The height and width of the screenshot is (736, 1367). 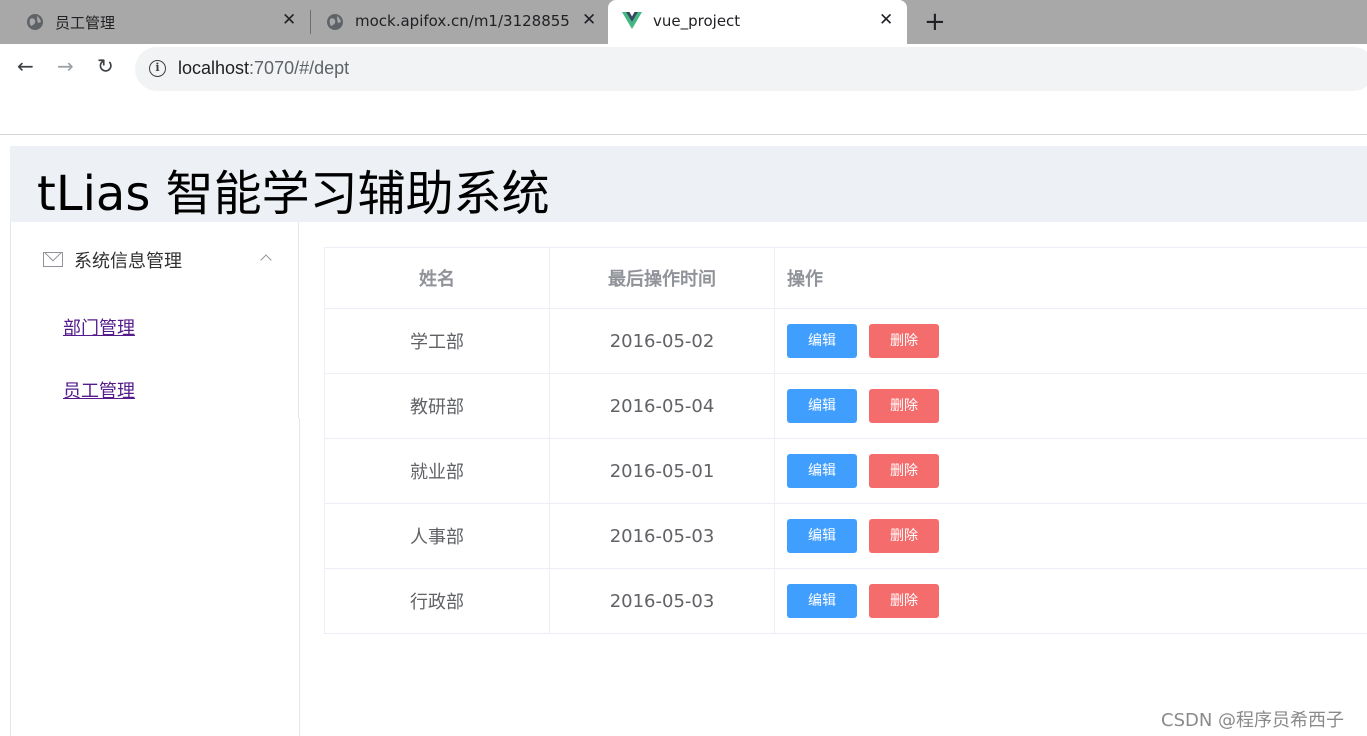 I want to click on tab-vue-project: vue_project ✕, so click(x=757, y=22).